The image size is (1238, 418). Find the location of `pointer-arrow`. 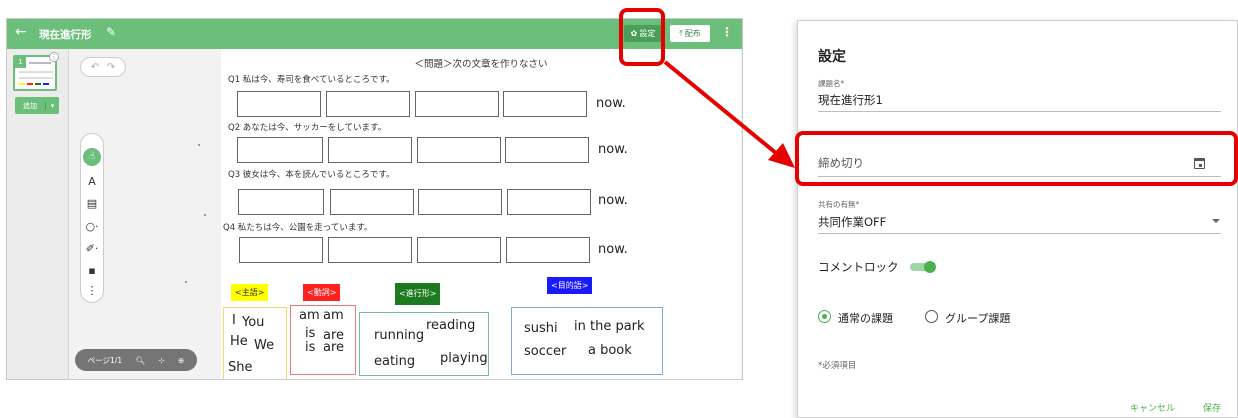

pointer-arrow is located at coordinates (729, 114).